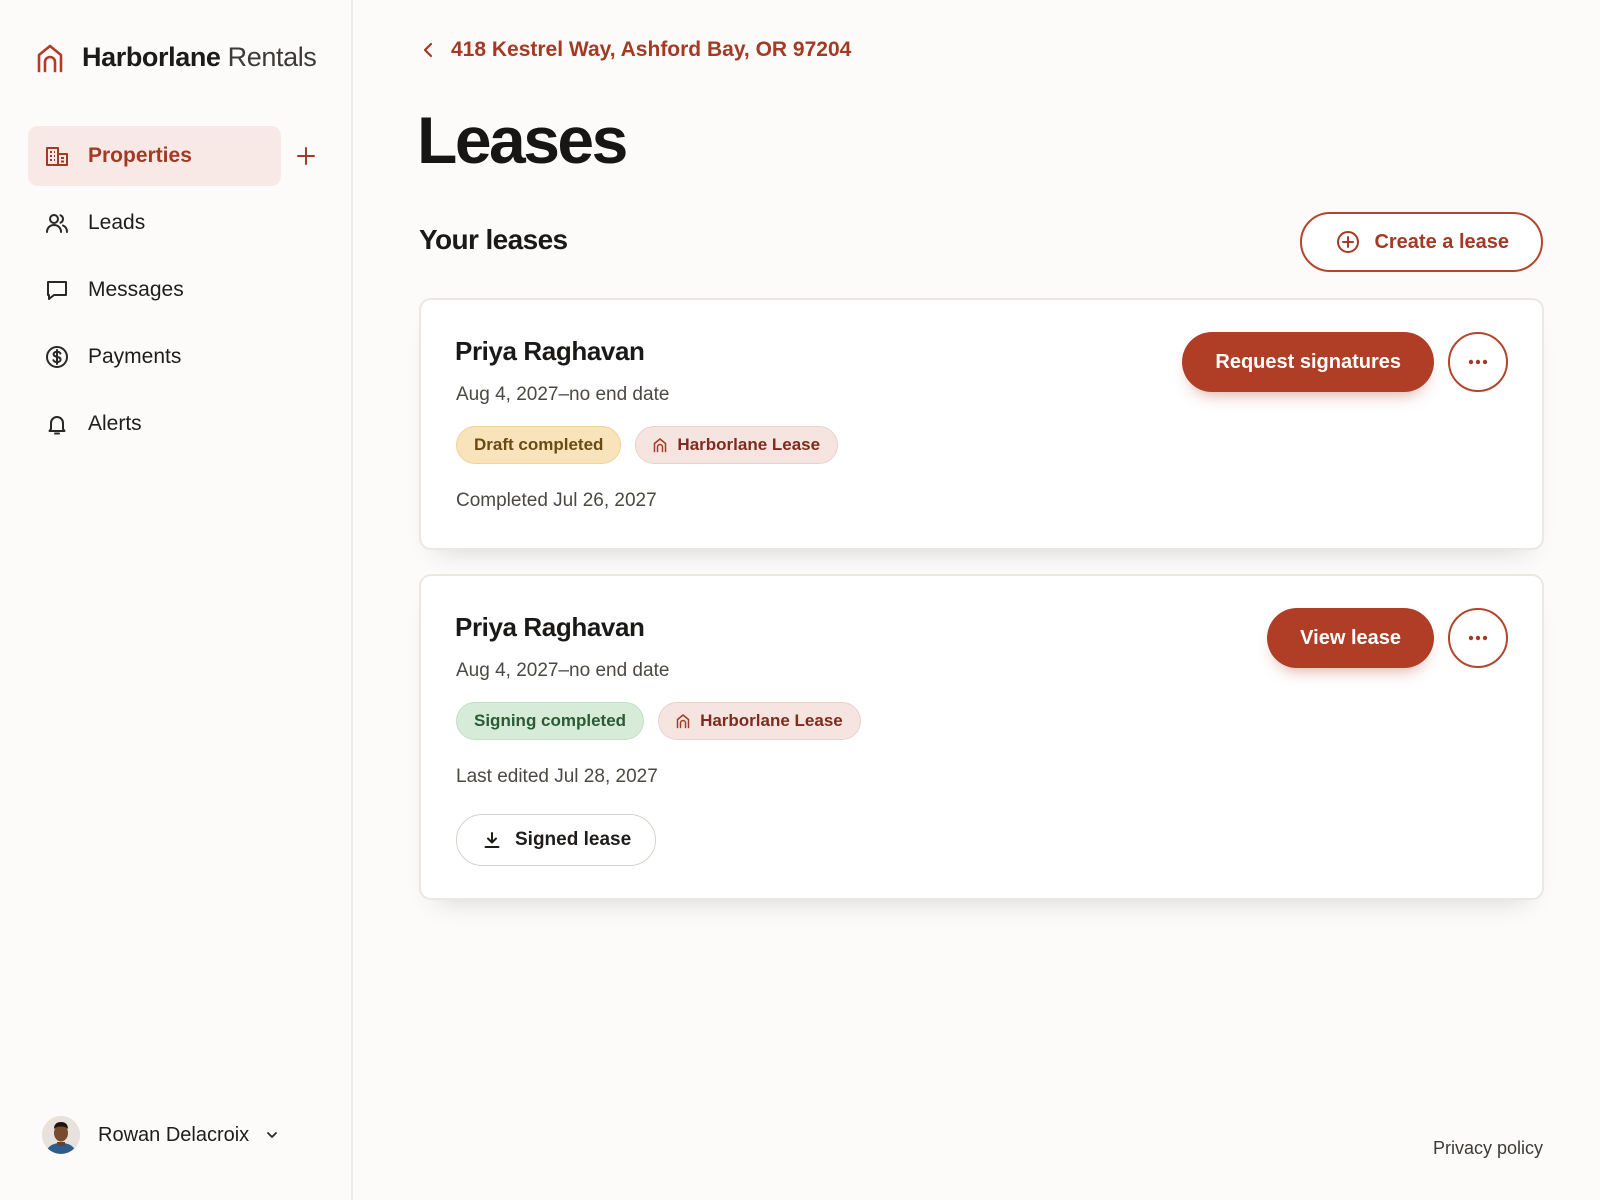 This screenshot has width=1600, height=1200. I want to click on page-title: Leases, so click(522, 140).